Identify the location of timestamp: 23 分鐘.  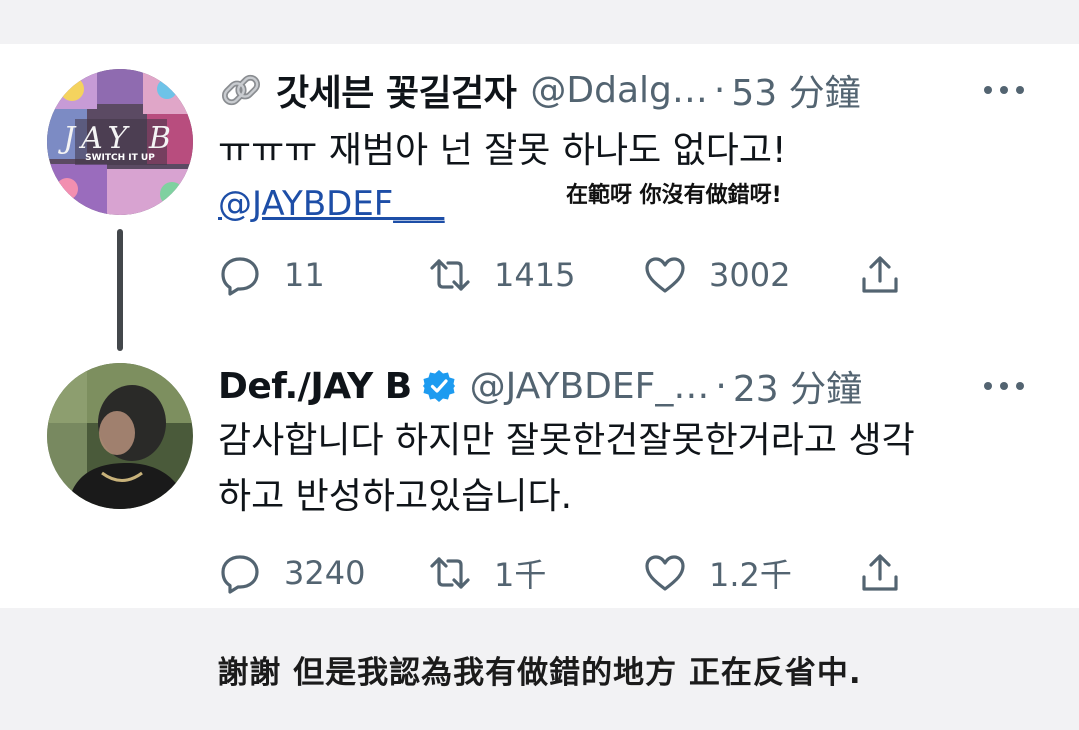
(797, 386).